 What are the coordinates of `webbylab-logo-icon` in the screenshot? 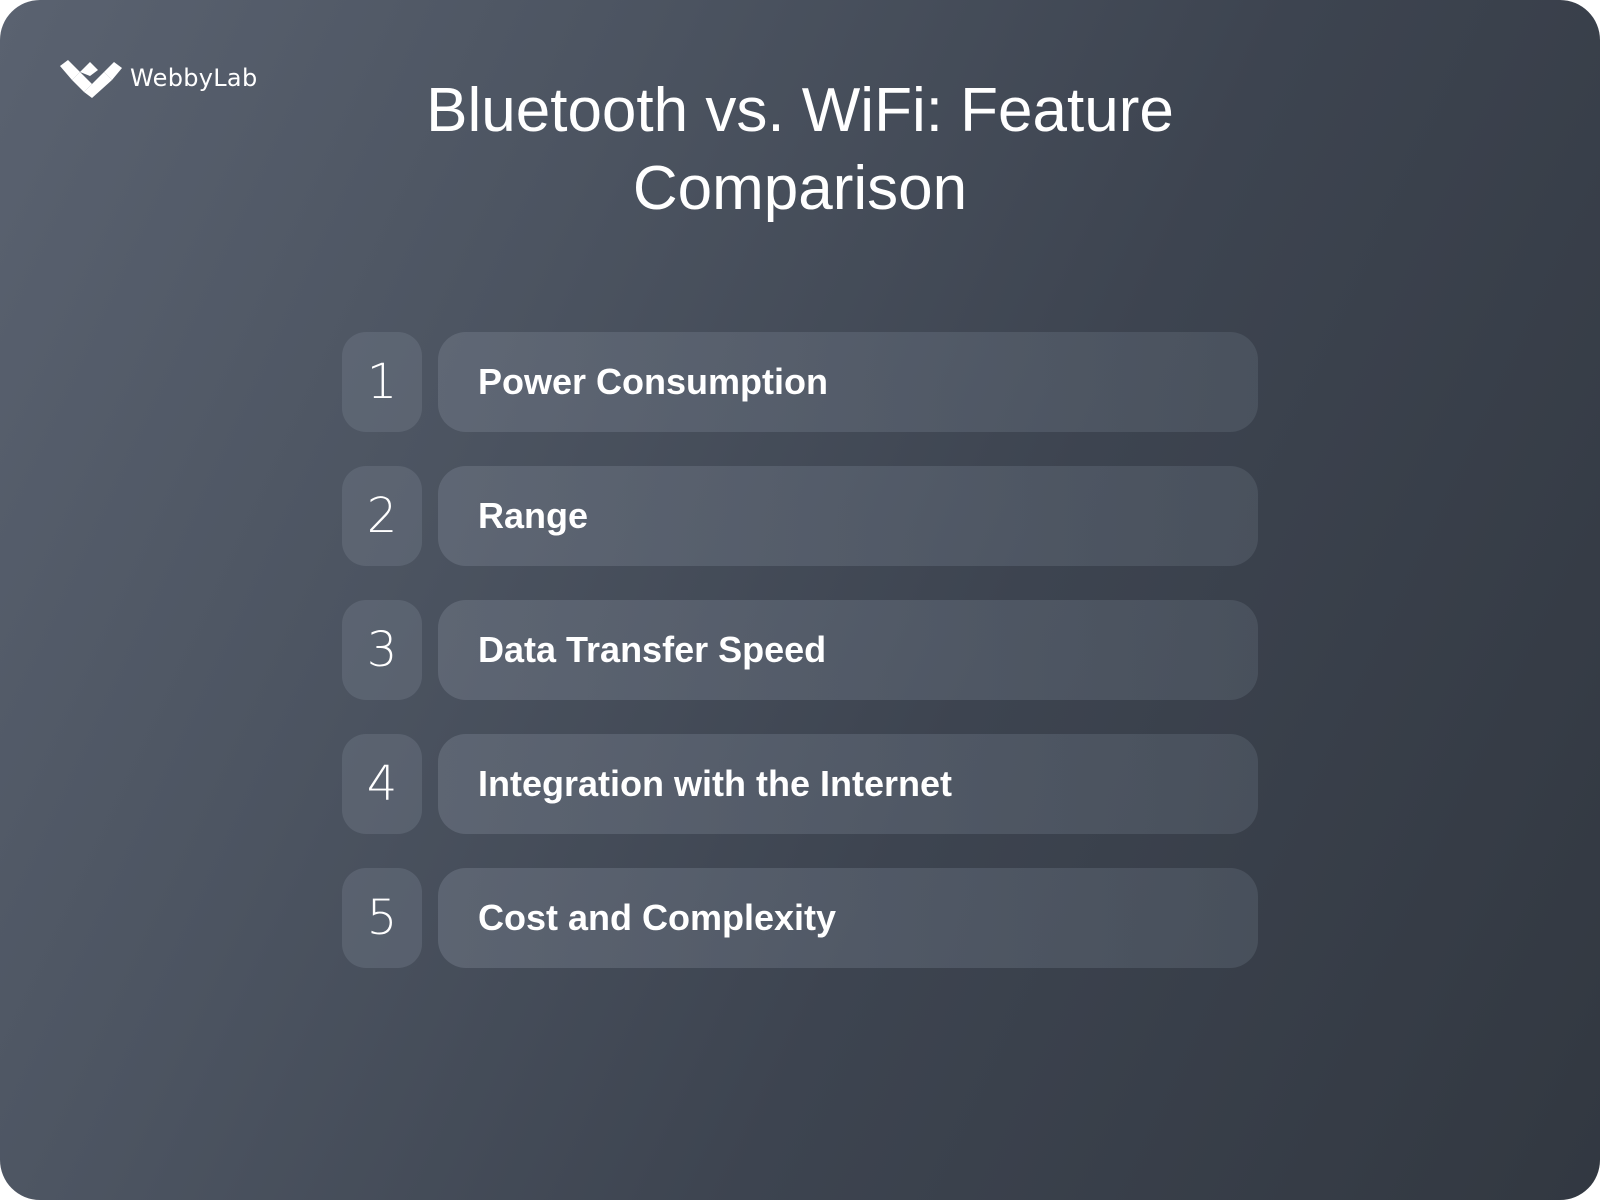 It's located at (91, 79).